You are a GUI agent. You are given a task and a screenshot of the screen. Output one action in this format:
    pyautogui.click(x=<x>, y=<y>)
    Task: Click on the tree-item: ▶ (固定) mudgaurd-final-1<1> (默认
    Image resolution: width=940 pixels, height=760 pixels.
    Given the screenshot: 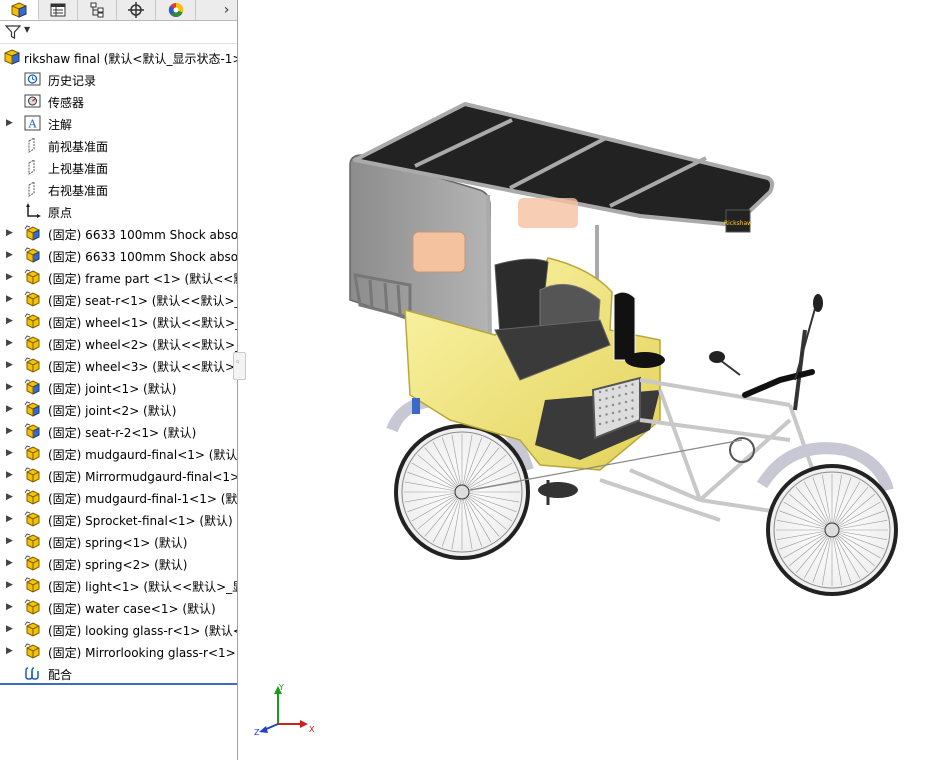 What is the action you would take?
    pyautogui.click(x=118, y=497)
    